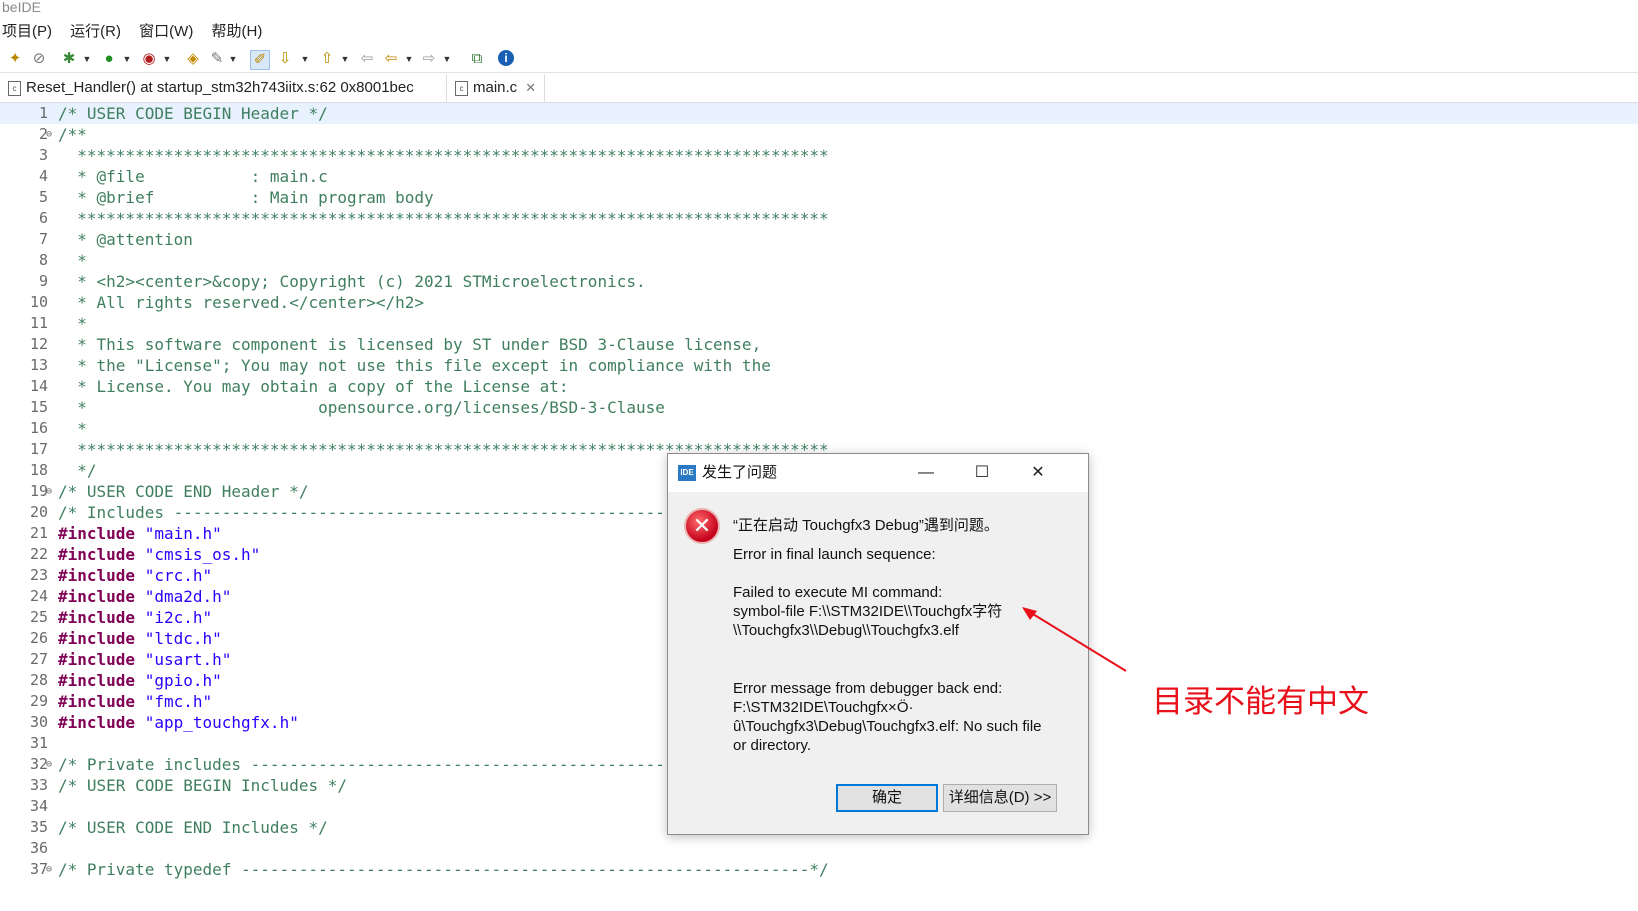 The width and height of the screenshot is (1638, 911). I want to click on line-number: 28, so click(38, 680).